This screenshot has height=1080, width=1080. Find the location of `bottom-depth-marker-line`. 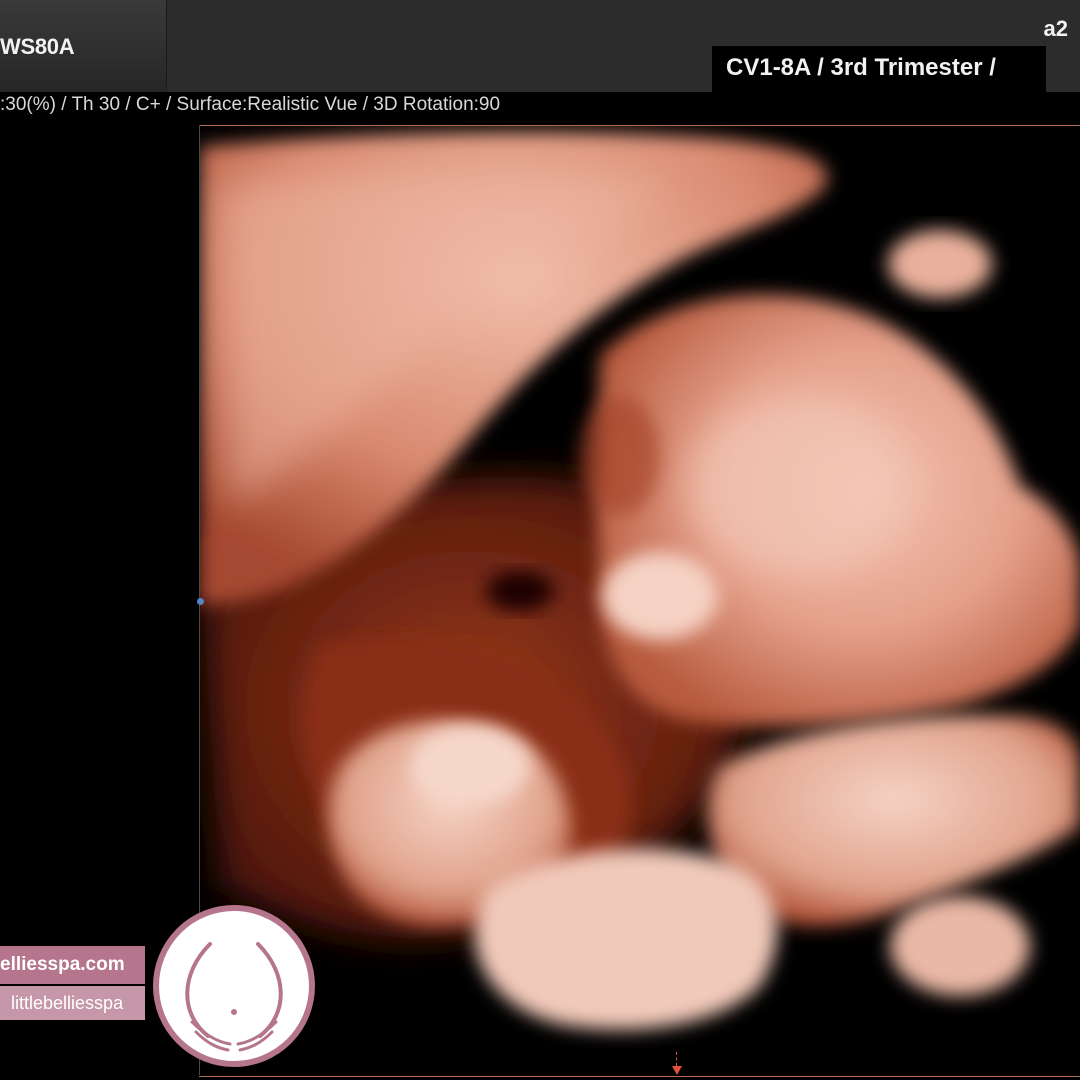

bottom-depth-marker-line is located at coordinates (677, 1059).